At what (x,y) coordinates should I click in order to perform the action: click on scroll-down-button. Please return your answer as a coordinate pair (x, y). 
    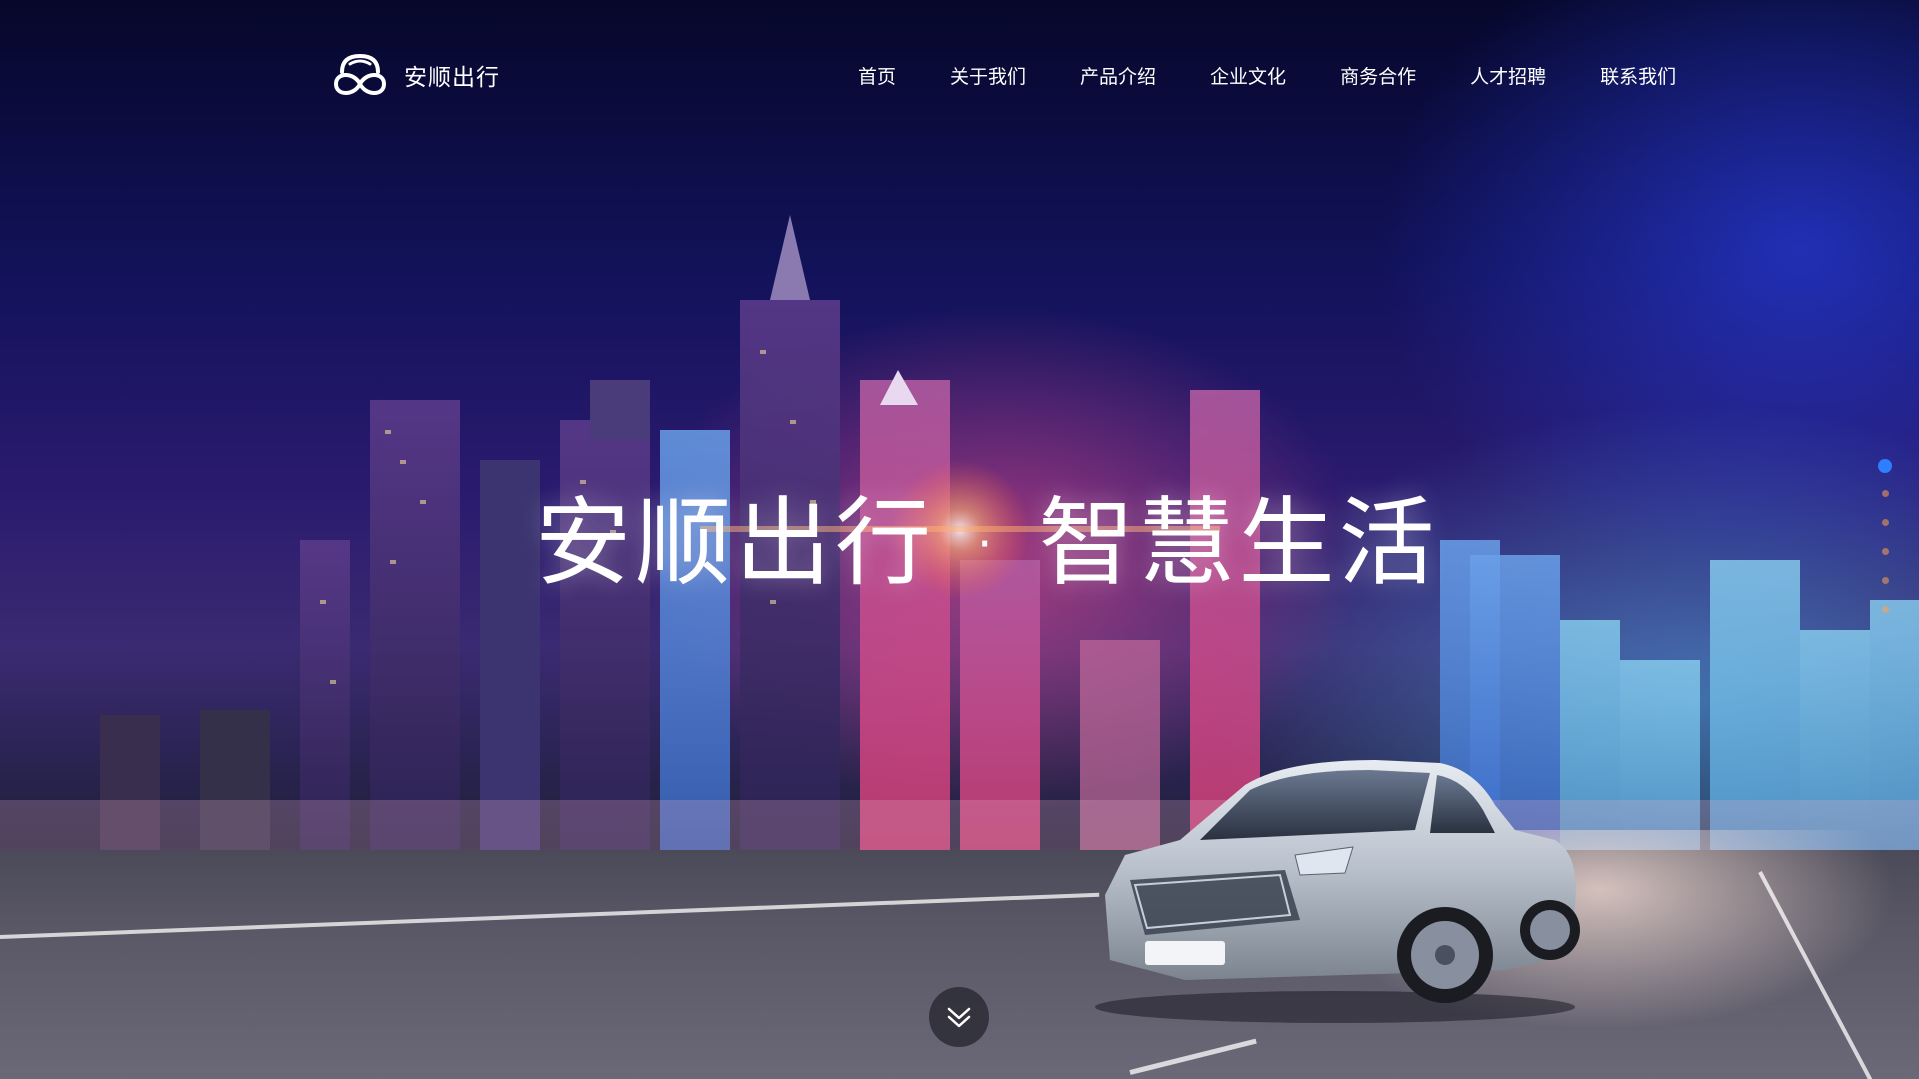
    Looking at the image, I should click on (959, 1017).